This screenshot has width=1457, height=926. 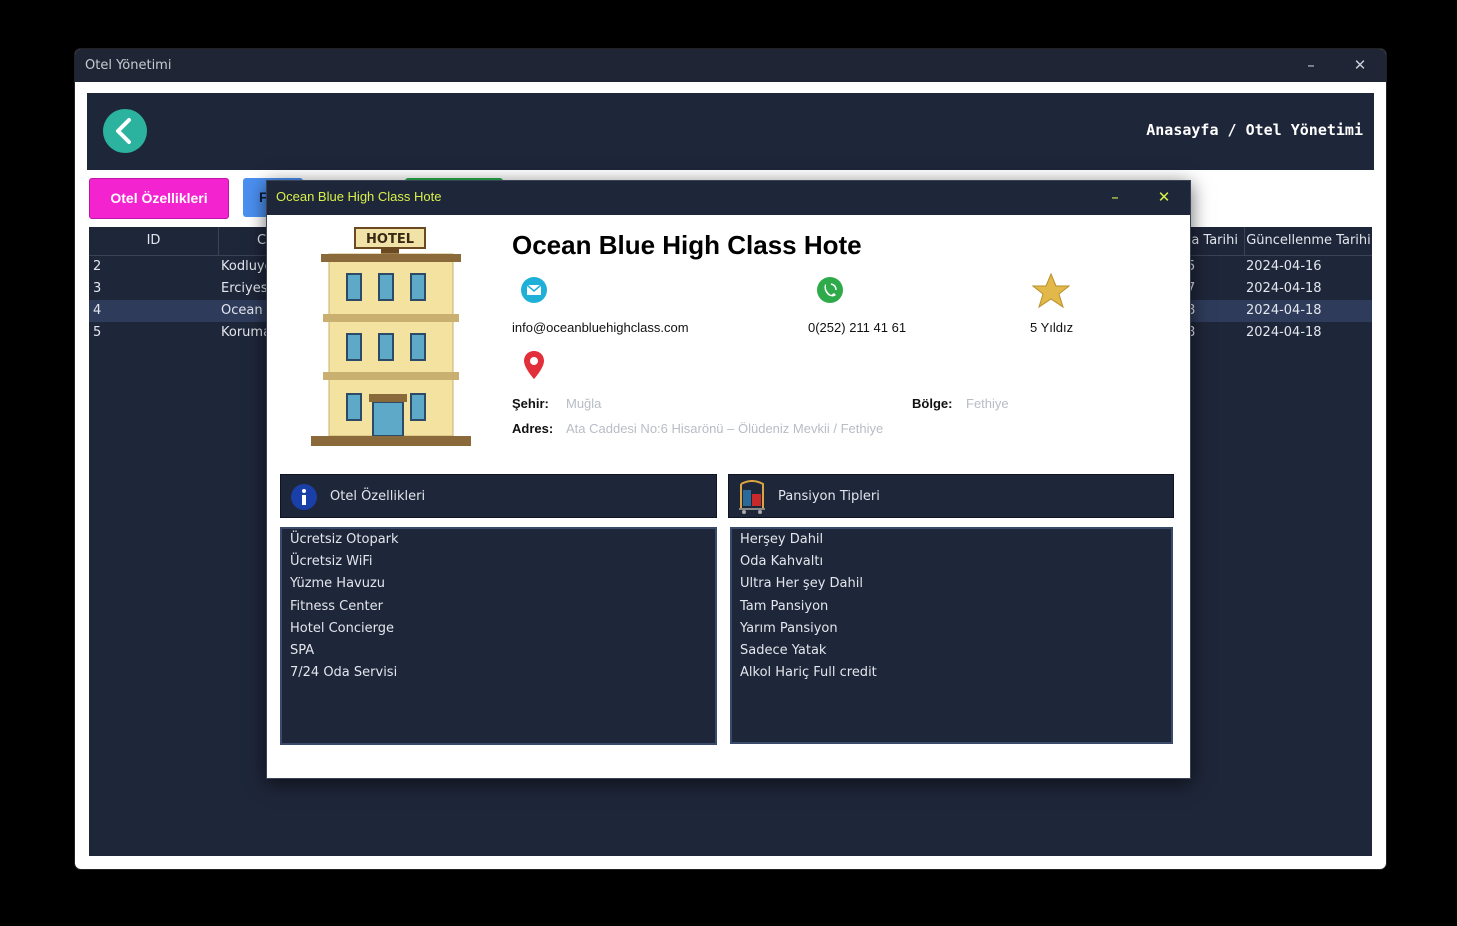 What do you see at coordinates (1164, 197) in the screenshot?
I see `dialog-close-button: ✕` at bounding box center [1164, 197].